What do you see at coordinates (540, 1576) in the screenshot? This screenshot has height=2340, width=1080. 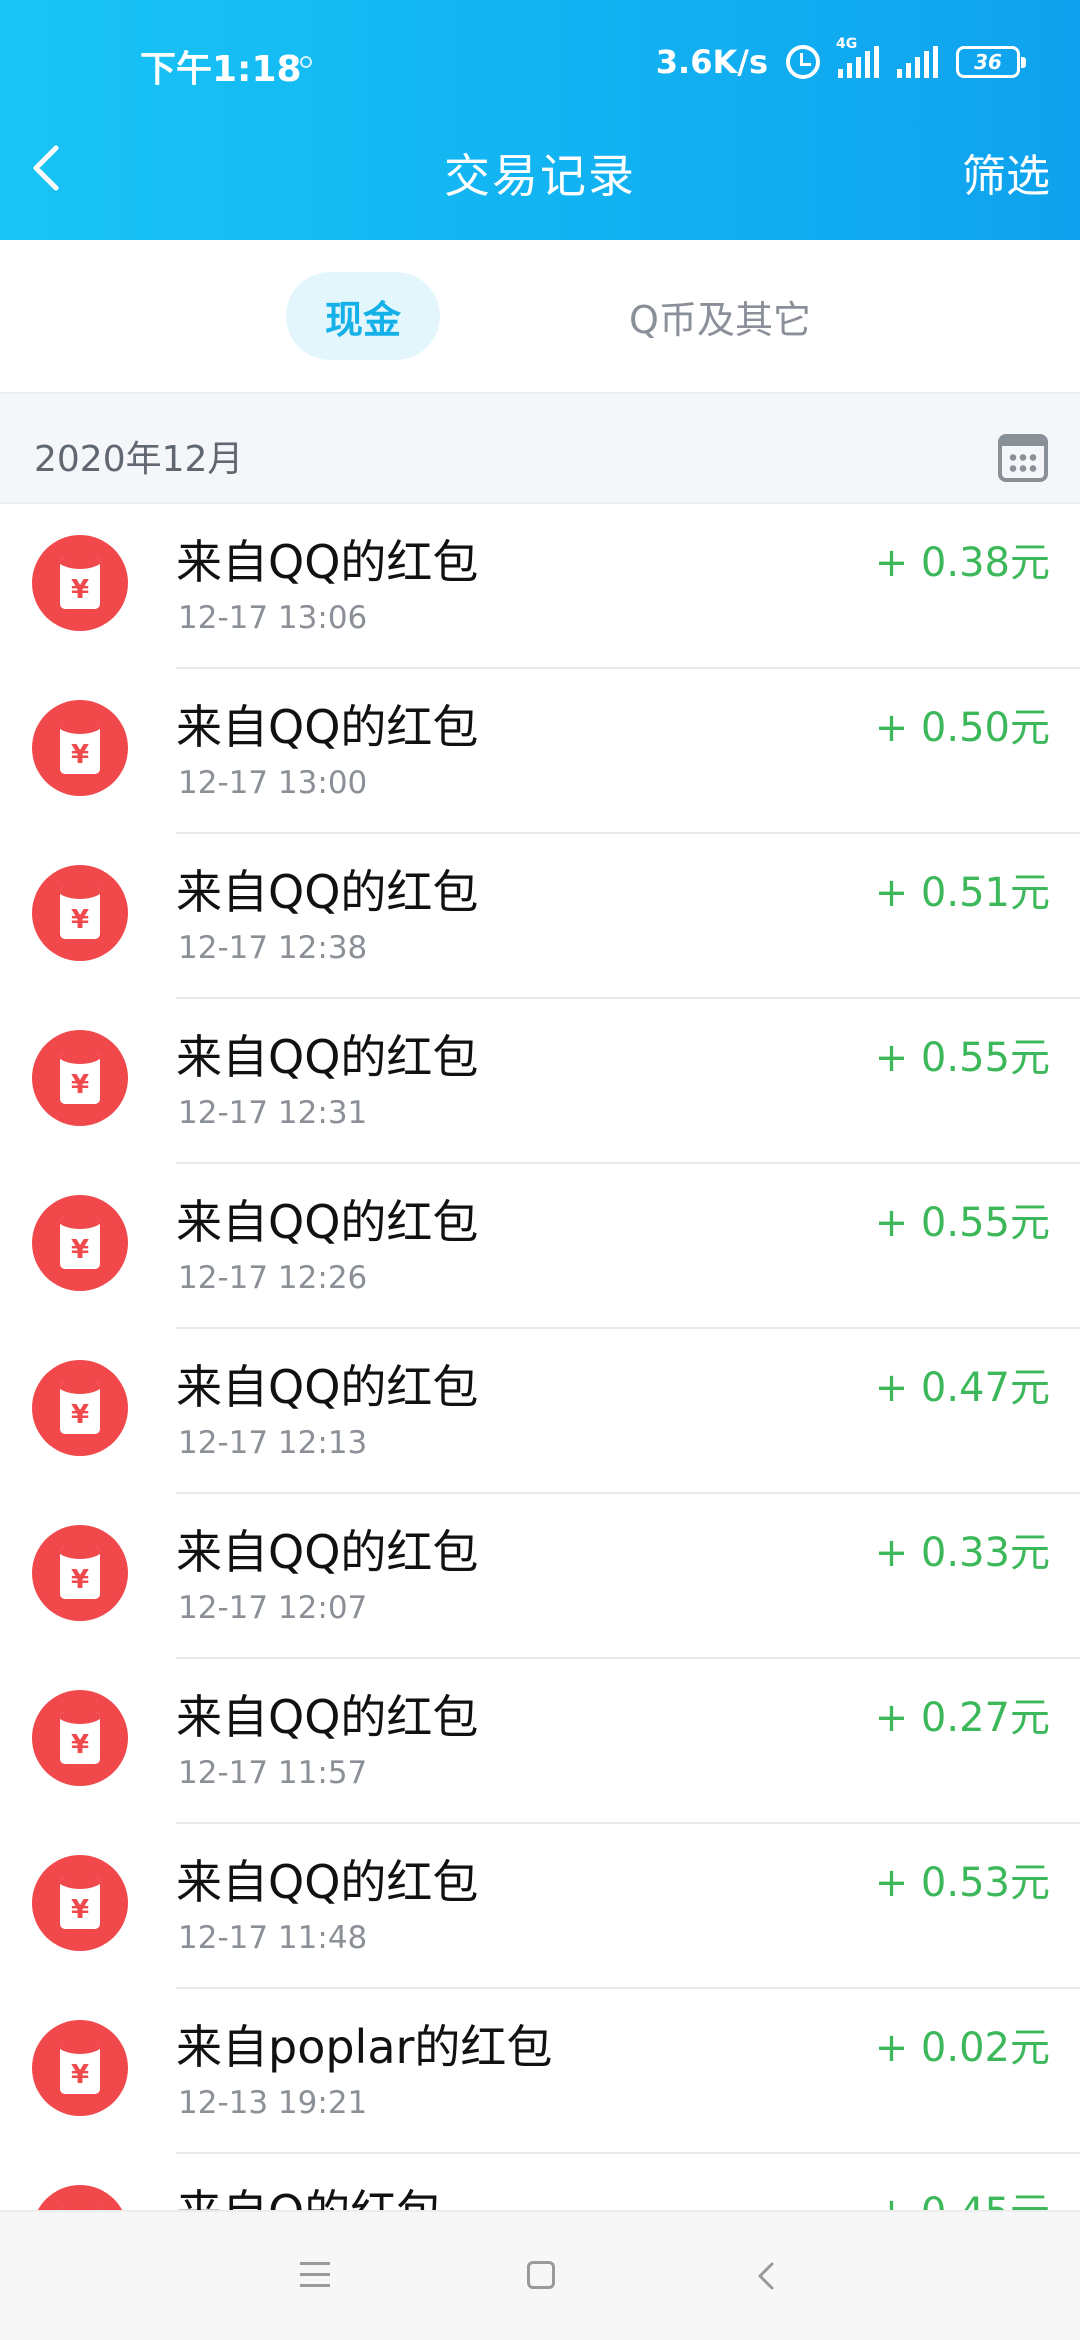 I see `transaction-row: ¥ 来自QQ的红包 12-17 12:07 + 0.33元` at bounding box center [540, 1576].